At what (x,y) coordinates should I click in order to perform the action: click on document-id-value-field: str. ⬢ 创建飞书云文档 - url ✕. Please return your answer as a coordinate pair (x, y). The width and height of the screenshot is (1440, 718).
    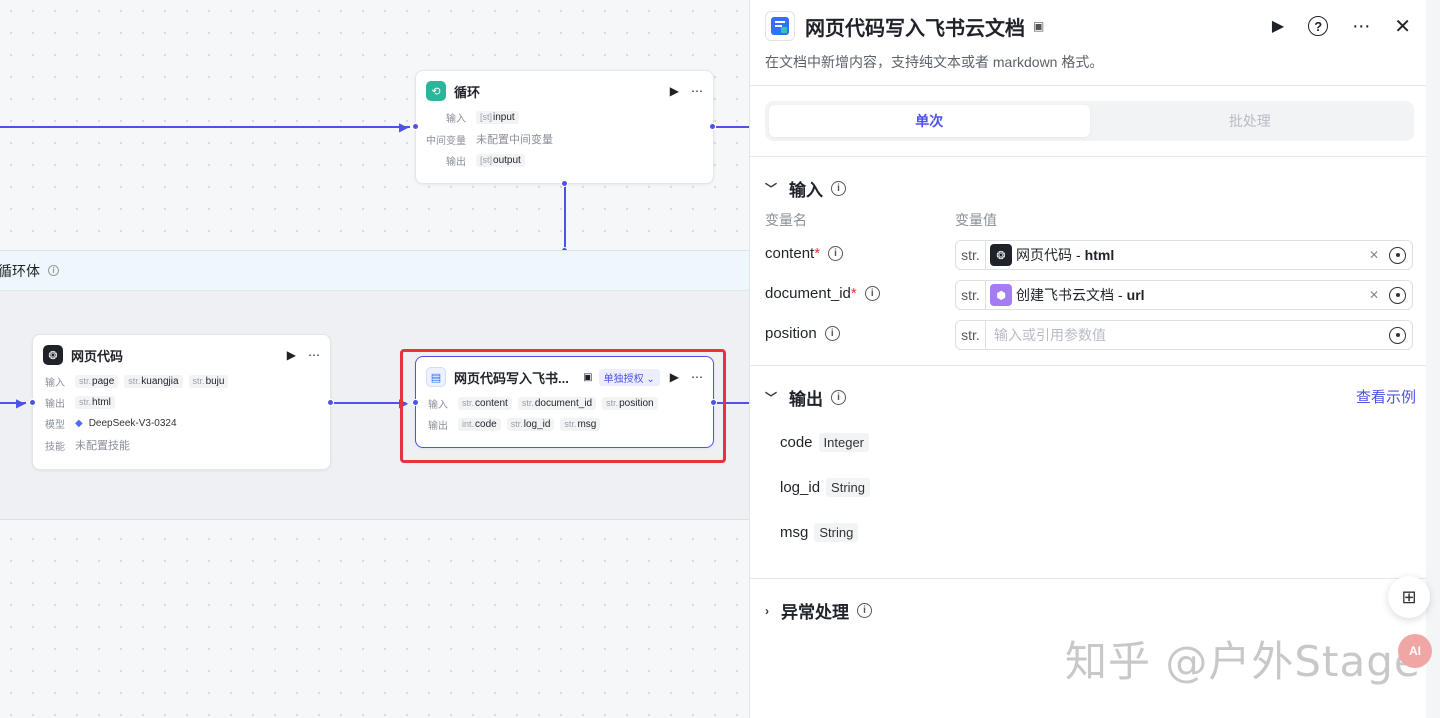
    Looking at the image, I should click on (1184, 295).